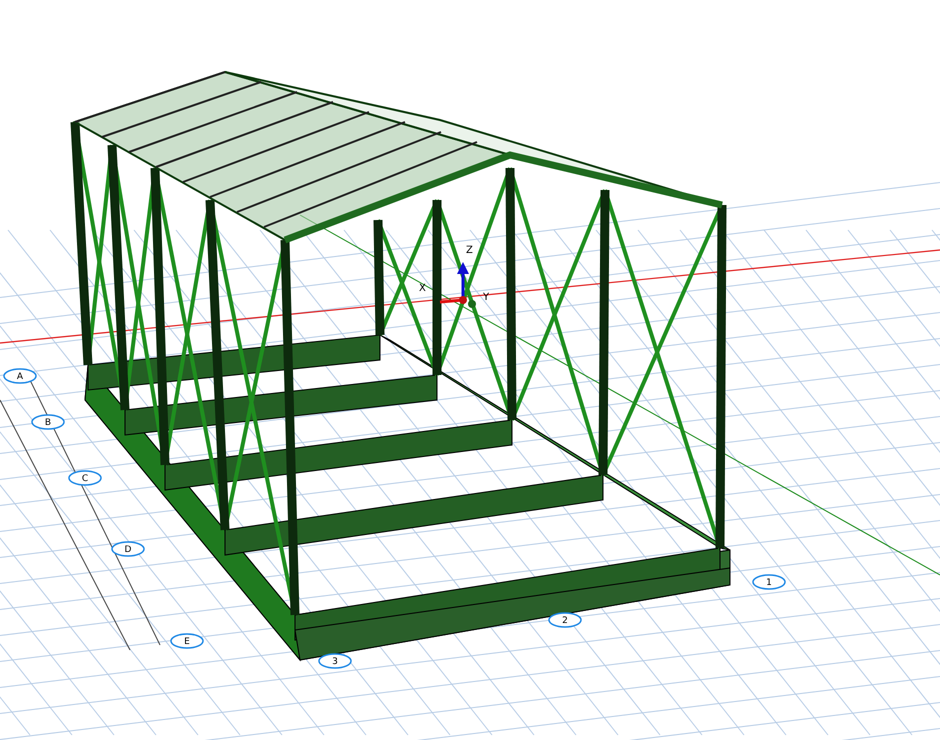 This screenshot has width=940, height=740. Describe the element at coordinates (469, 250) in the screenshot. I see `axis-label: Z` at that location.